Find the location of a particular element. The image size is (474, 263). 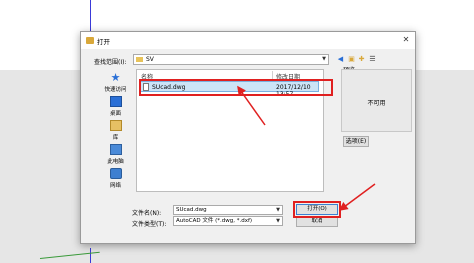

dialog-title: 打开 is located at coordinates (103, 42).